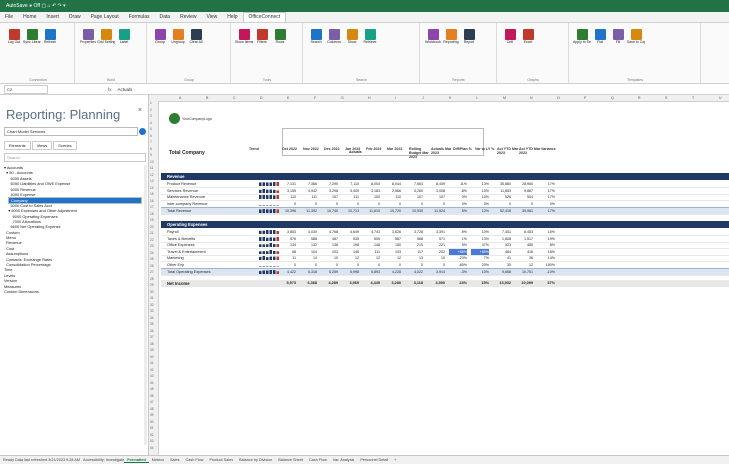 The width and height of the screenshot is (729, 464). I want to click on cell-value: 7,451, so click(502, 232).